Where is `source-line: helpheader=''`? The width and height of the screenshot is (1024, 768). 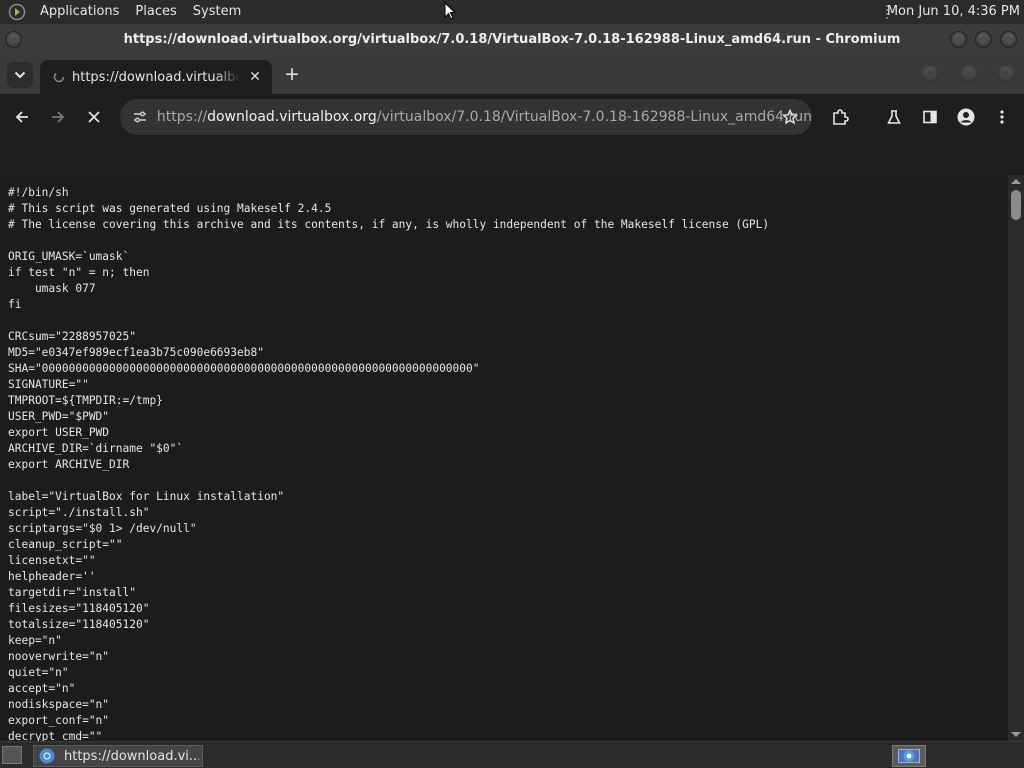 source-line: helpheader='' is located at coordinates (52, 576).